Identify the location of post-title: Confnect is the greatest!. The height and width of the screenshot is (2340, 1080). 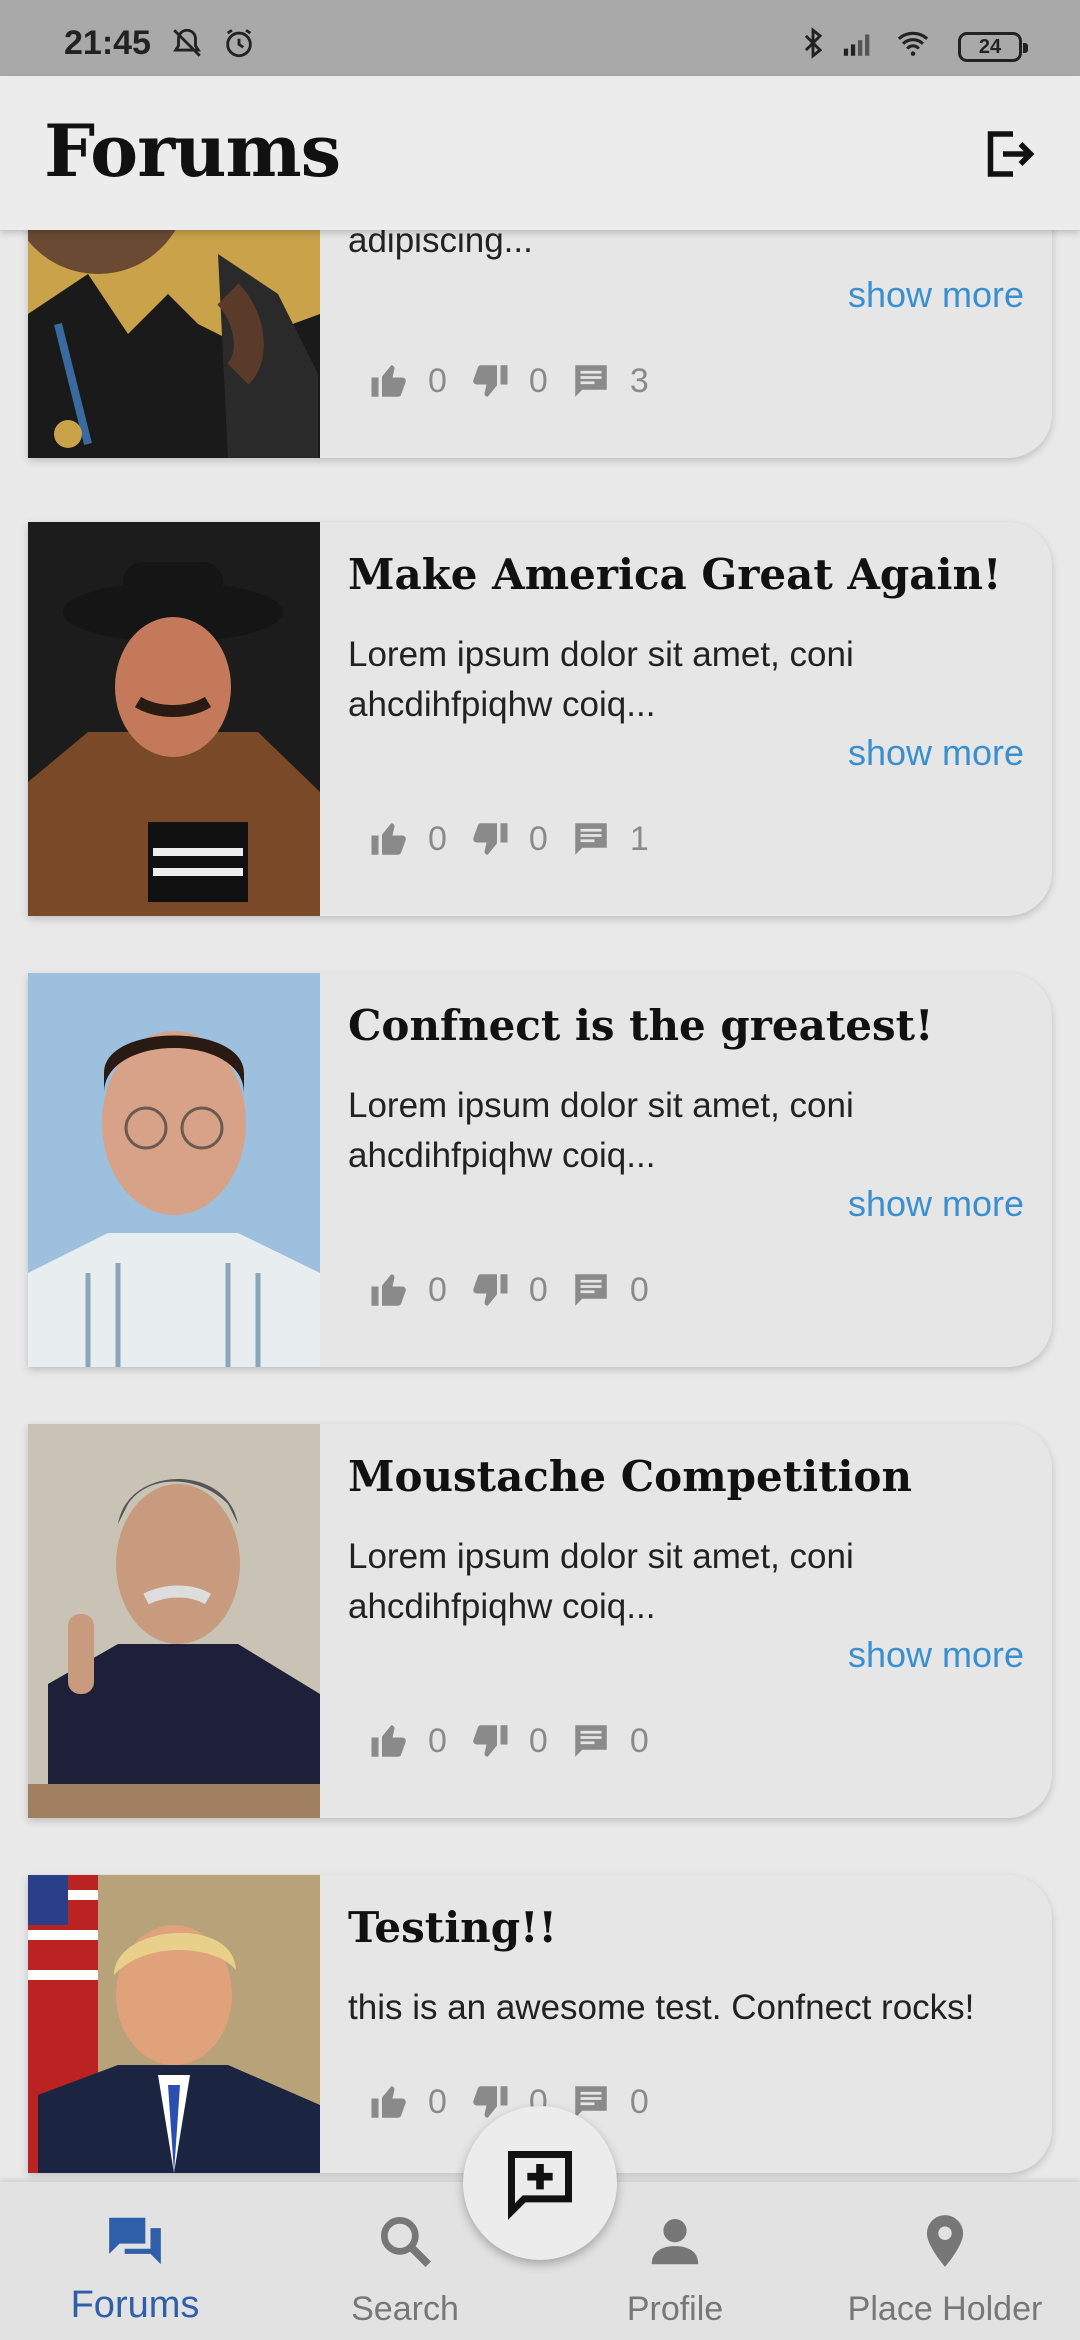
(641, 1025).